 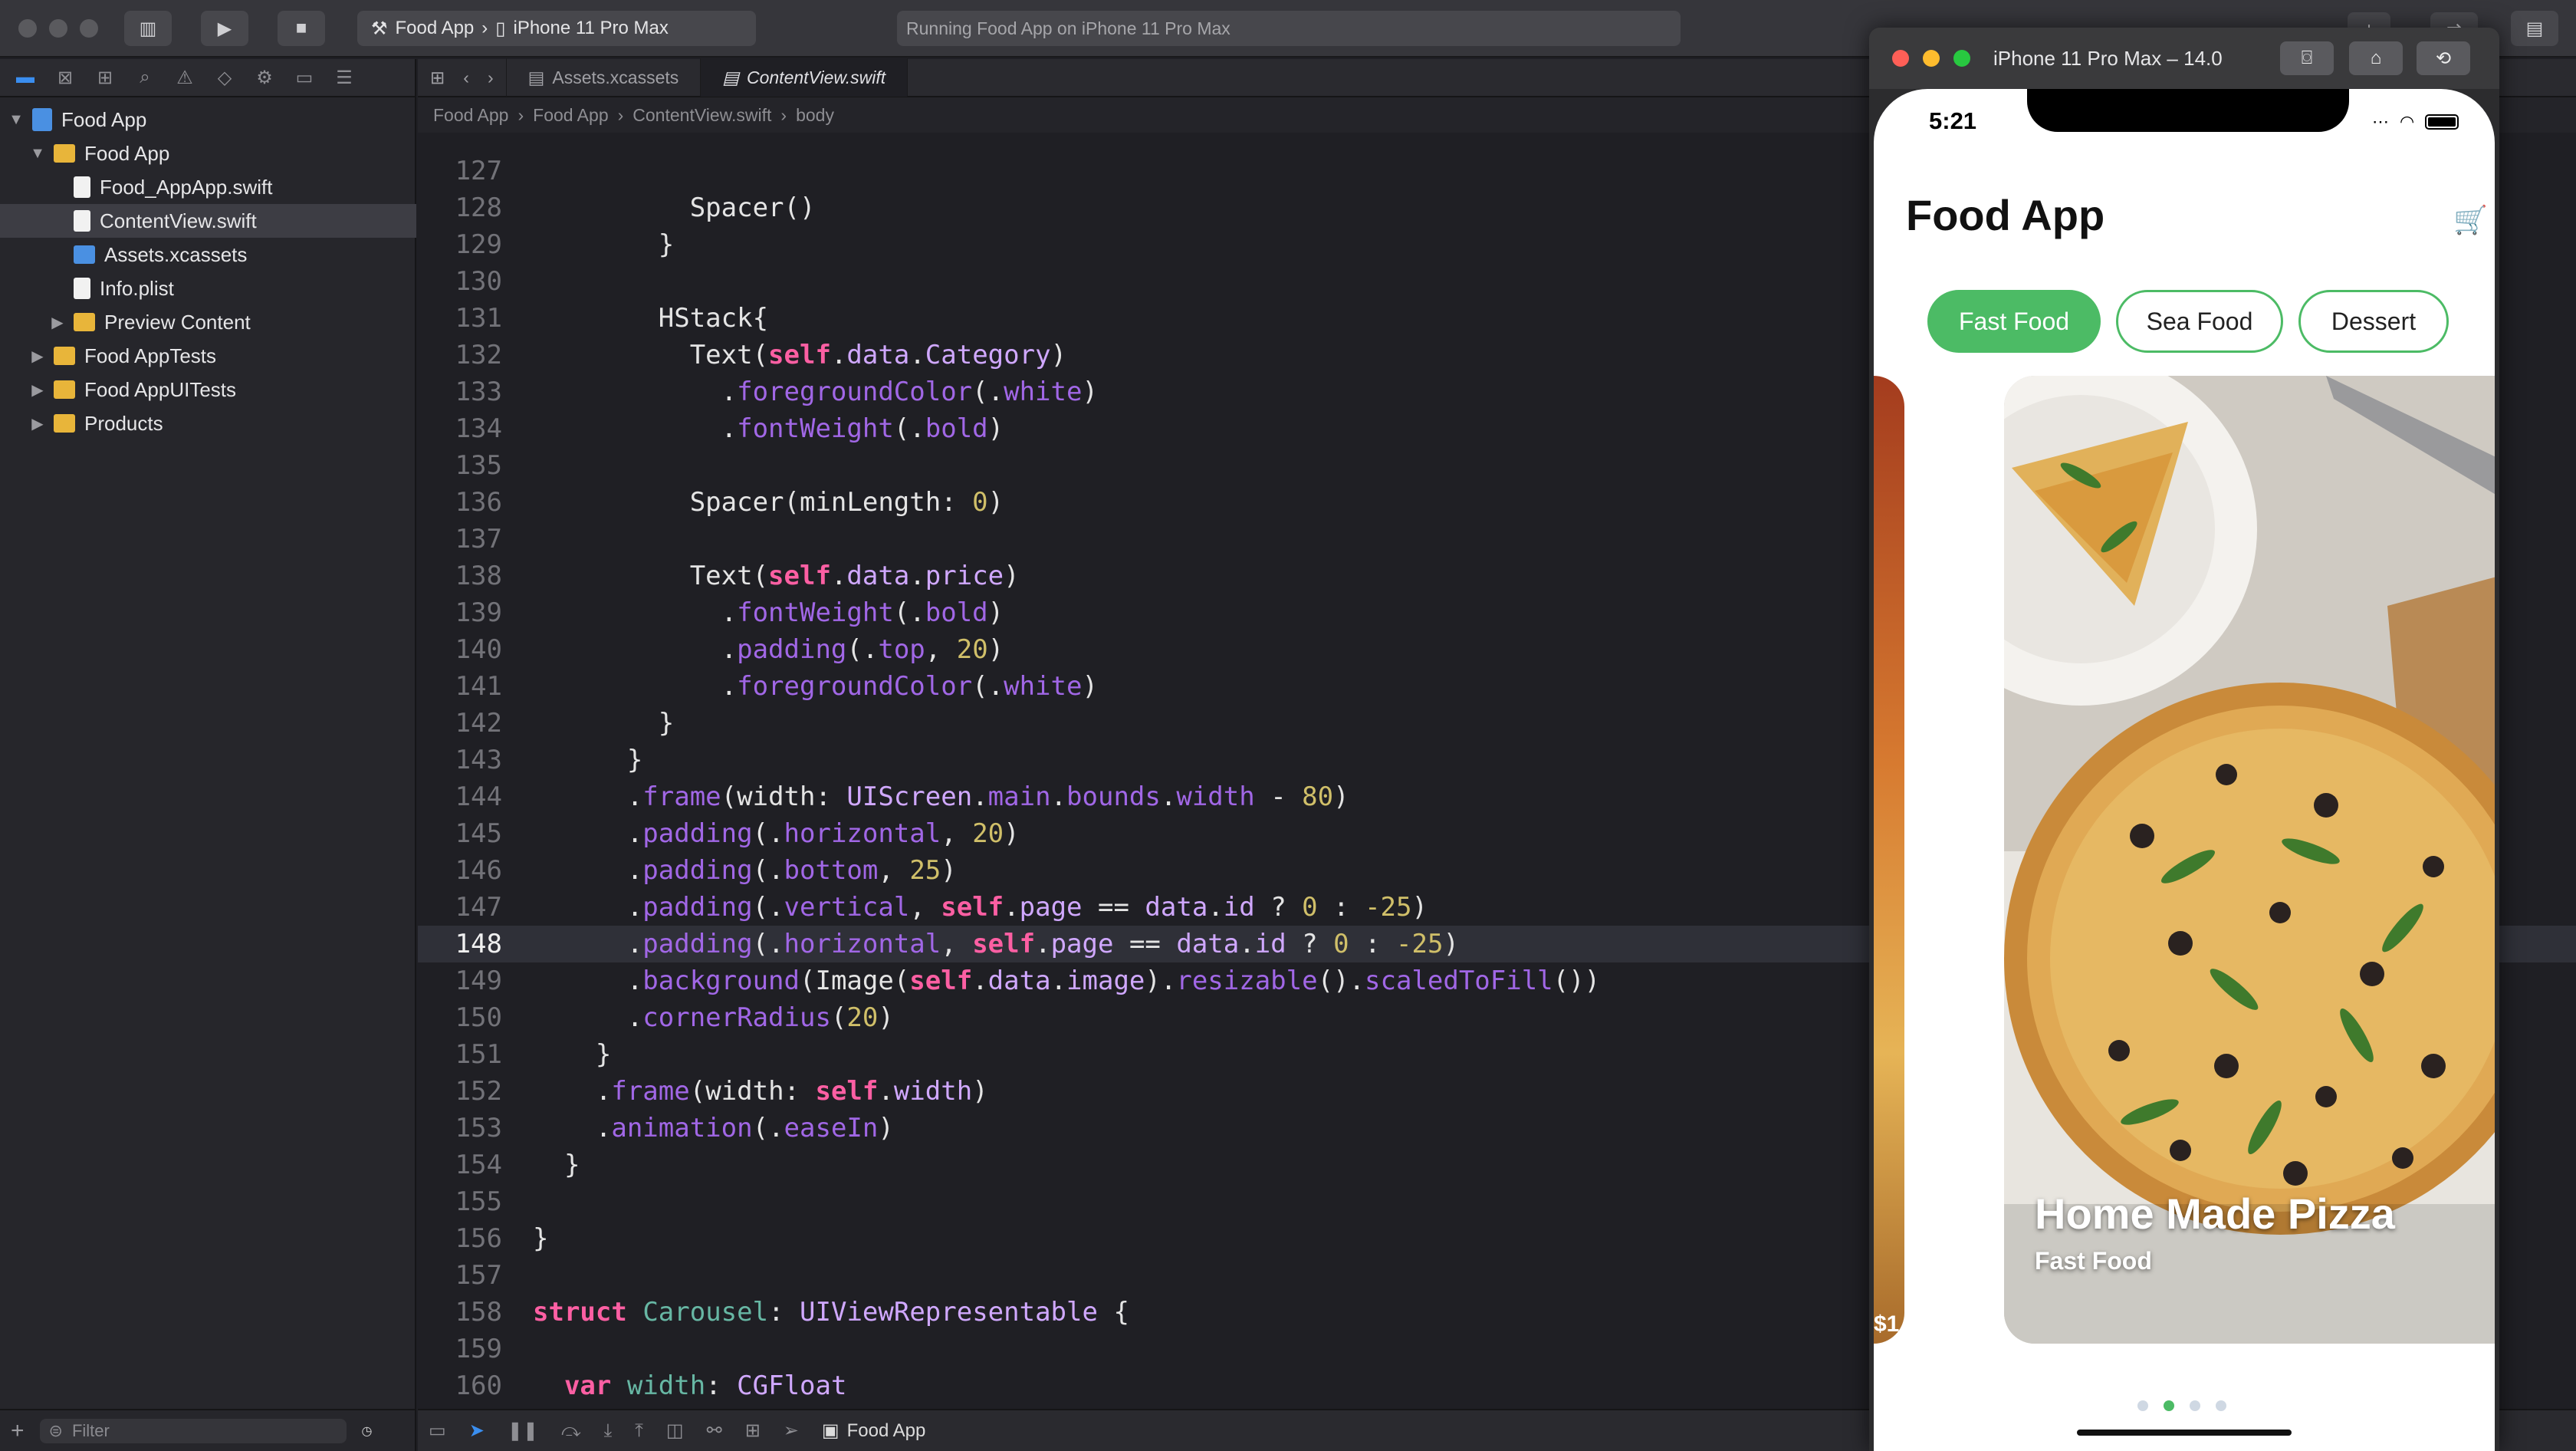 I want to click on nav-item-project: ▼ Food App, so click(x=208, y=120).